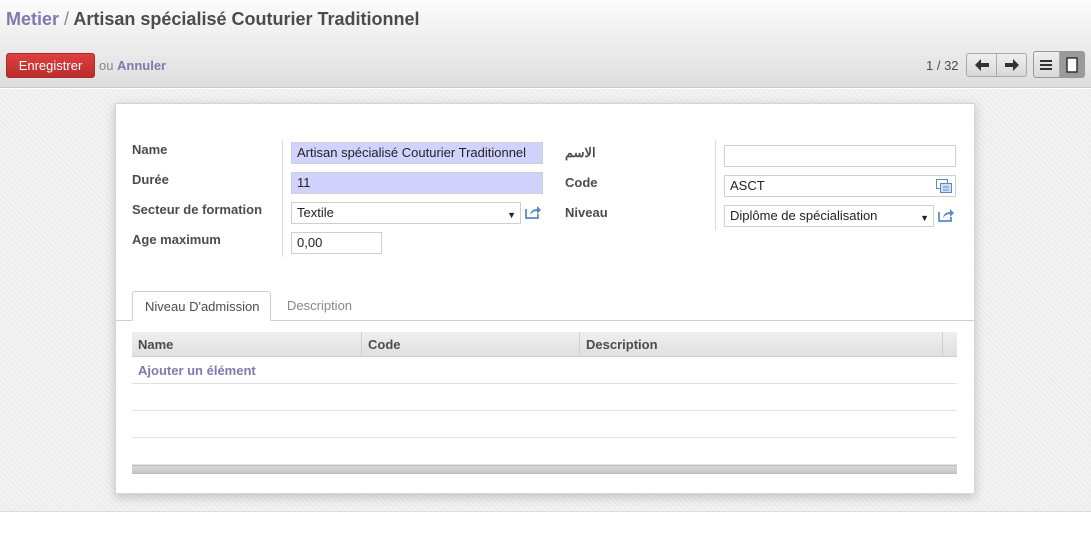 The height and width of the screenshot is (545, 1091). Describe the element at coordinates (544, 370) in the screenshot. I see `table-row: Ajouter un élément` at that location.